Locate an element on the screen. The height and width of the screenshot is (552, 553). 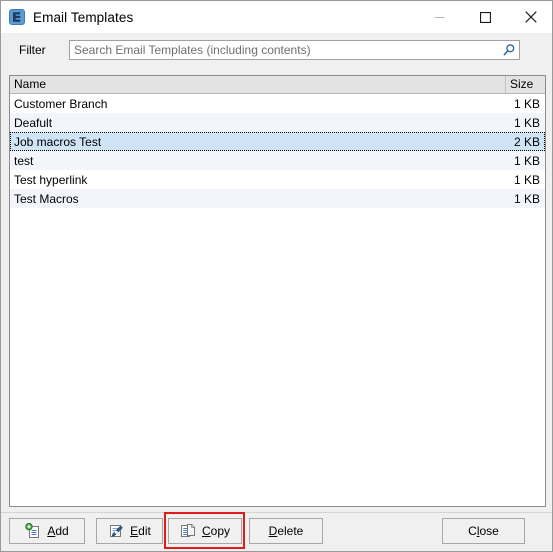
edit-document-icon is located at coordinates (116, 531).